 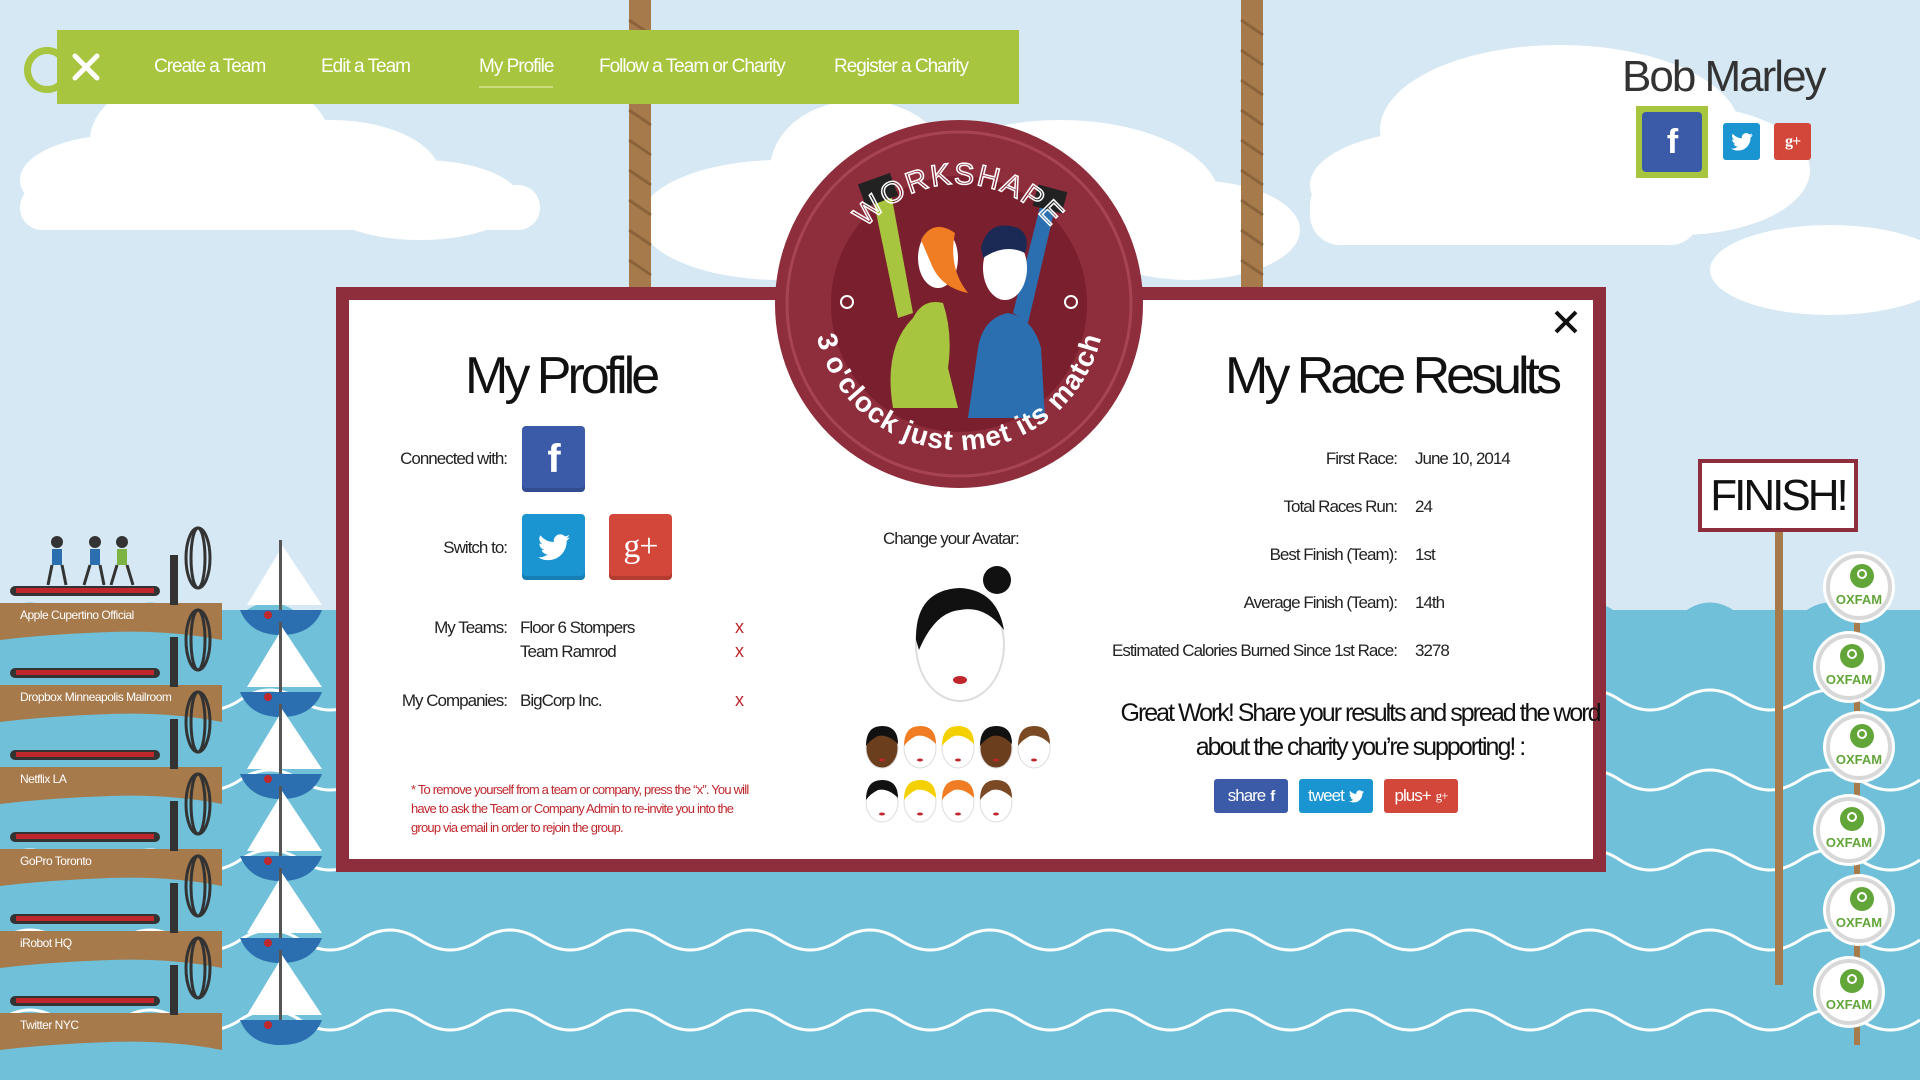 What do you see at coordinates (1778, 495) in the screenshot?
I see `finish-sign: FINISH!` at bounding box center [1778, 495].